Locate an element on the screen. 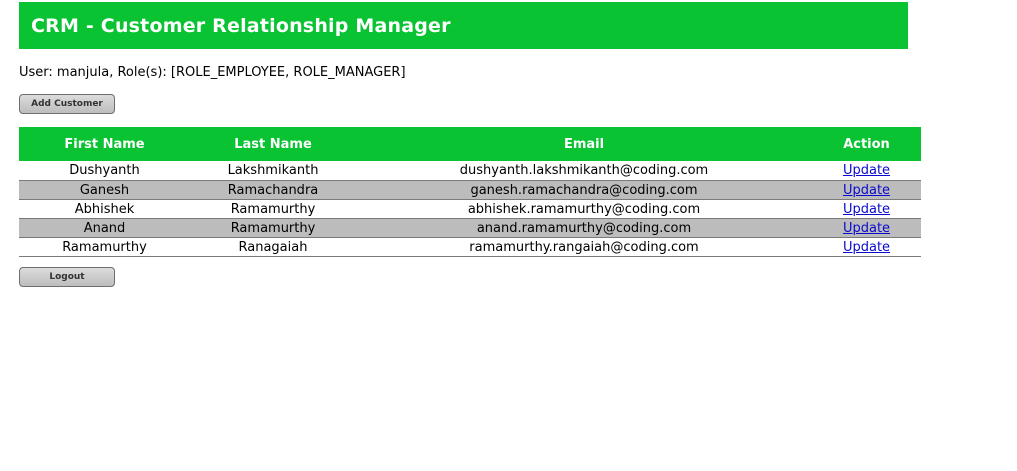 The image size is (1017, 471). cell-first-name: Dushyanth is located at coordinates (104, 171).